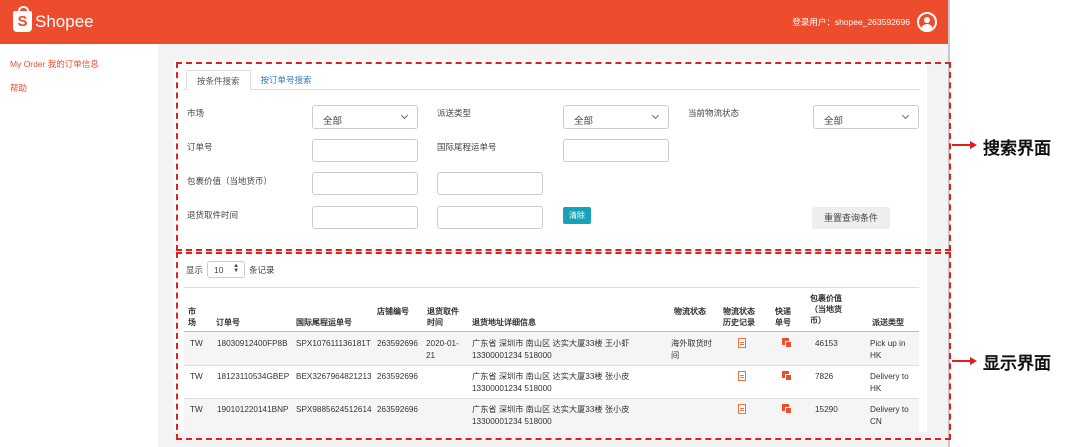 Image resolution: width=1080 pixels, height=447 pixels. Describe the element at coordinates (54, 64) in the screenshot. I see `sidebar-item-my-order: My Order 我的订单信息` at that location.